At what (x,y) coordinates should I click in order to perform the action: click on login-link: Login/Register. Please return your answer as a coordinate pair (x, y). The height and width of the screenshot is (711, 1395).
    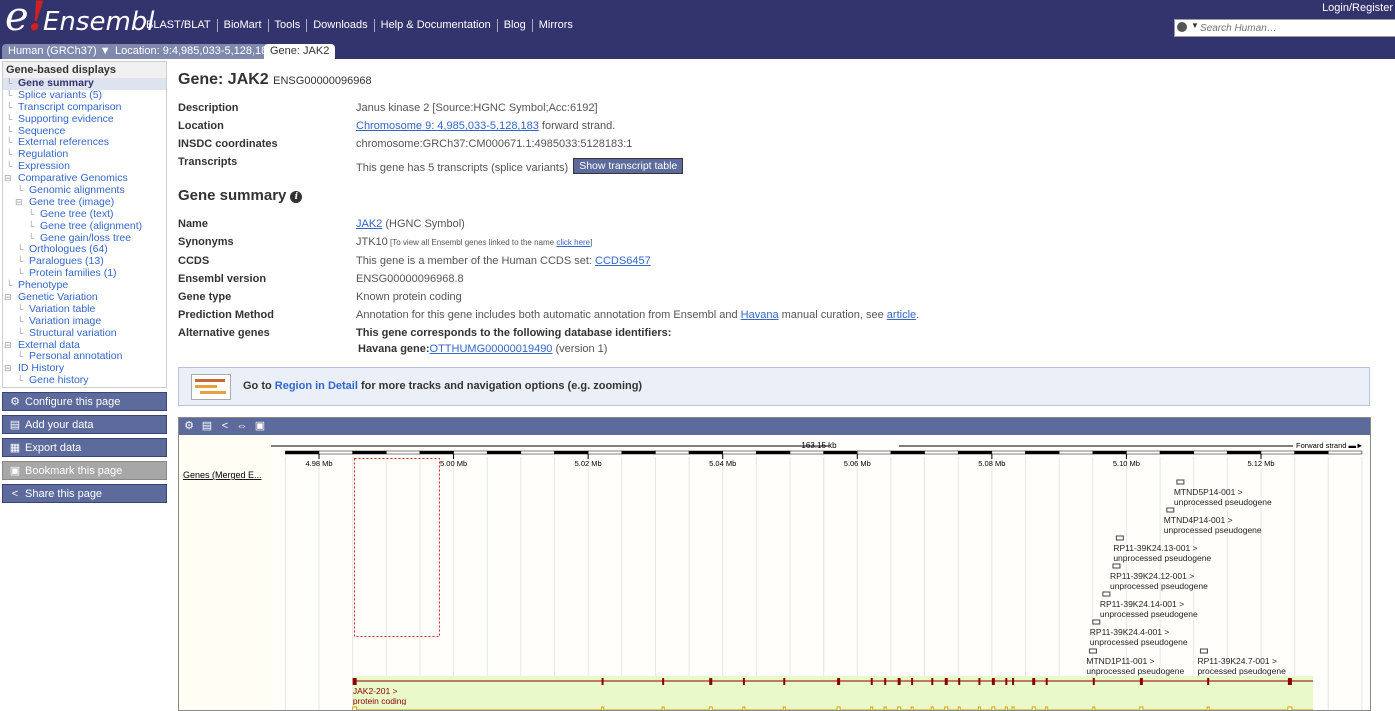
    Looking at the image, I should click on (1357, 8).